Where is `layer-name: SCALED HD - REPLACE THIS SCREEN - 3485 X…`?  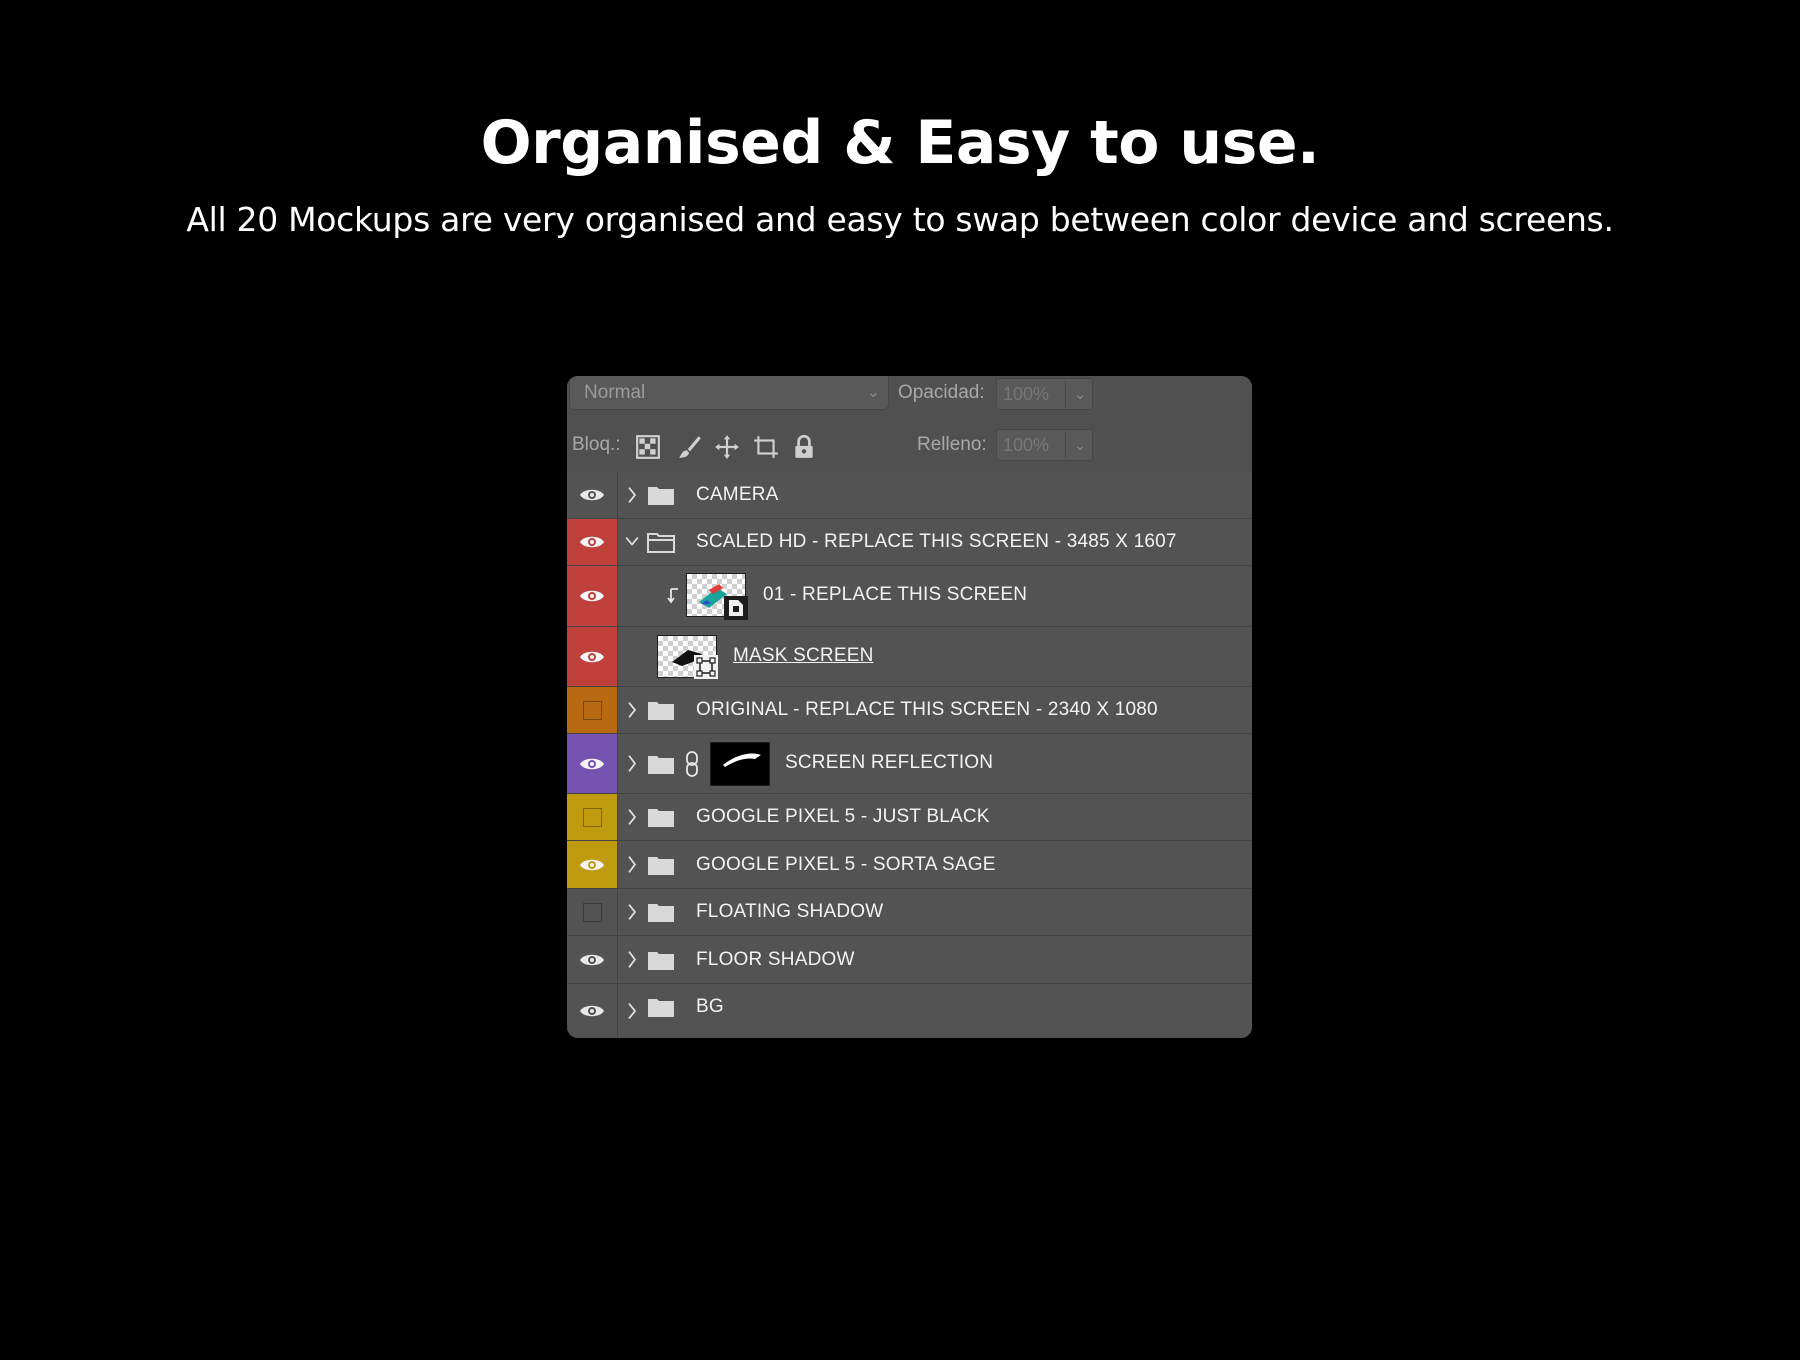 layer-name: SCALED HD - REPLACE THIS SCREEN - 3485 X… is located at coordinates (936, 542).